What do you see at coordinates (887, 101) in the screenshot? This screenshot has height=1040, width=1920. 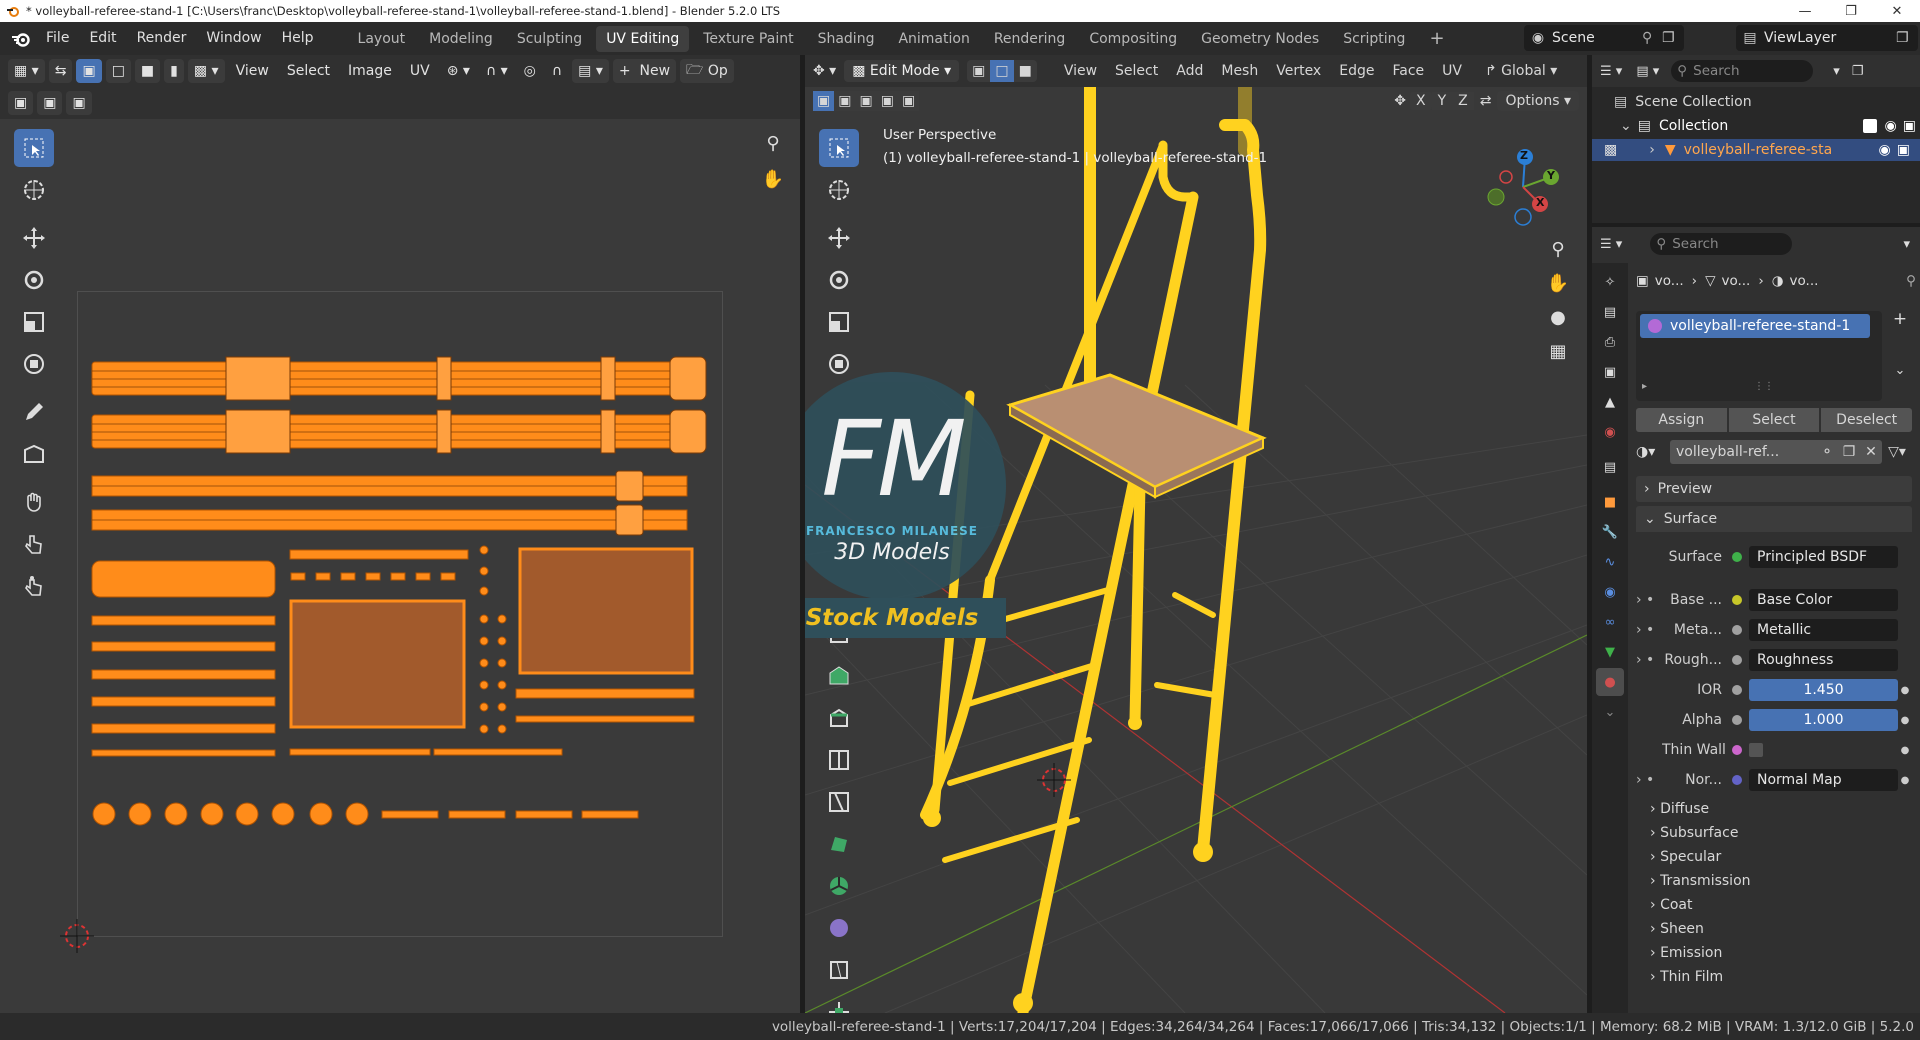 I see `select-invert-icon: ▣` at bounding box center [887, 101].